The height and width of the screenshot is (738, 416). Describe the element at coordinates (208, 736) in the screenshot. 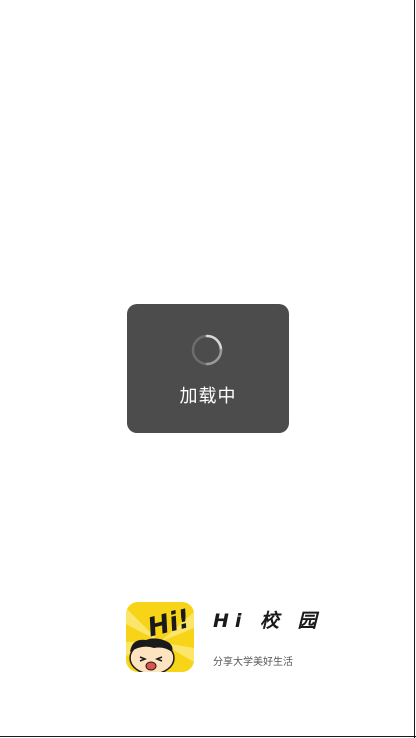

I see `screen-edge-bottom` at that location.